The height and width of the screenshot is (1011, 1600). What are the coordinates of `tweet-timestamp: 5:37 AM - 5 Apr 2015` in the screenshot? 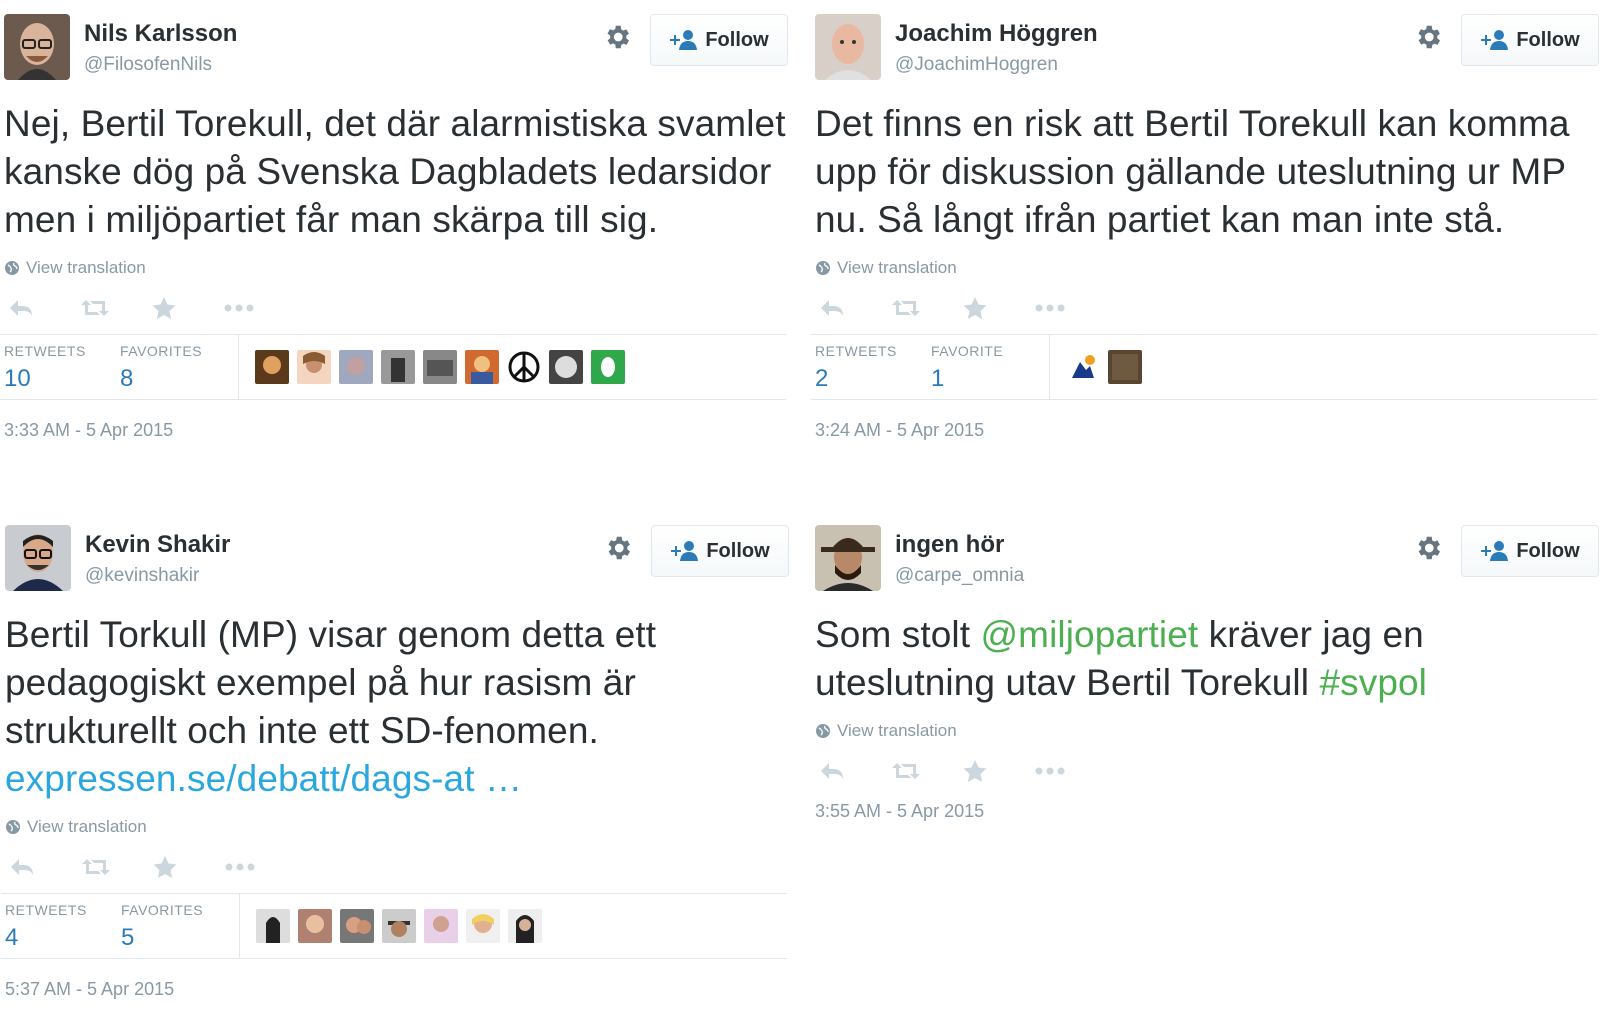 It's located at (398, 989).